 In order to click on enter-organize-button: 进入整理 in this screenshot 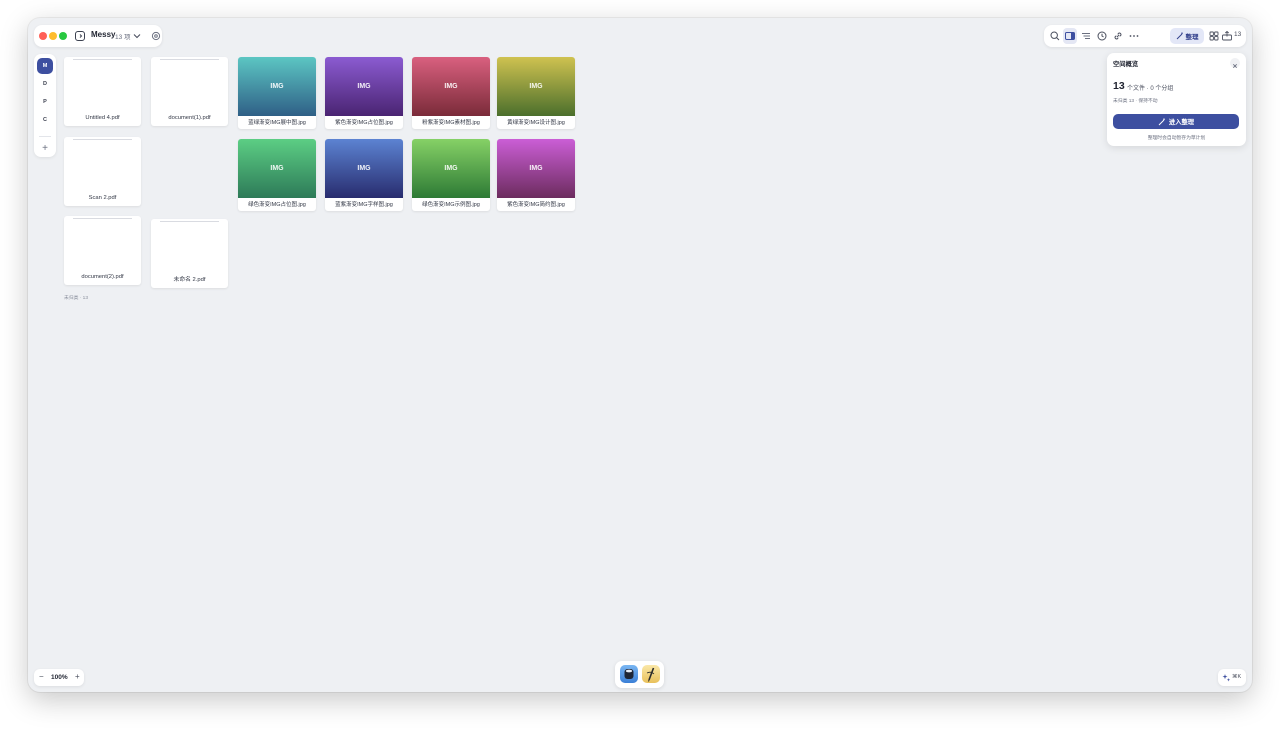, I will do `click(1176, 121)`.